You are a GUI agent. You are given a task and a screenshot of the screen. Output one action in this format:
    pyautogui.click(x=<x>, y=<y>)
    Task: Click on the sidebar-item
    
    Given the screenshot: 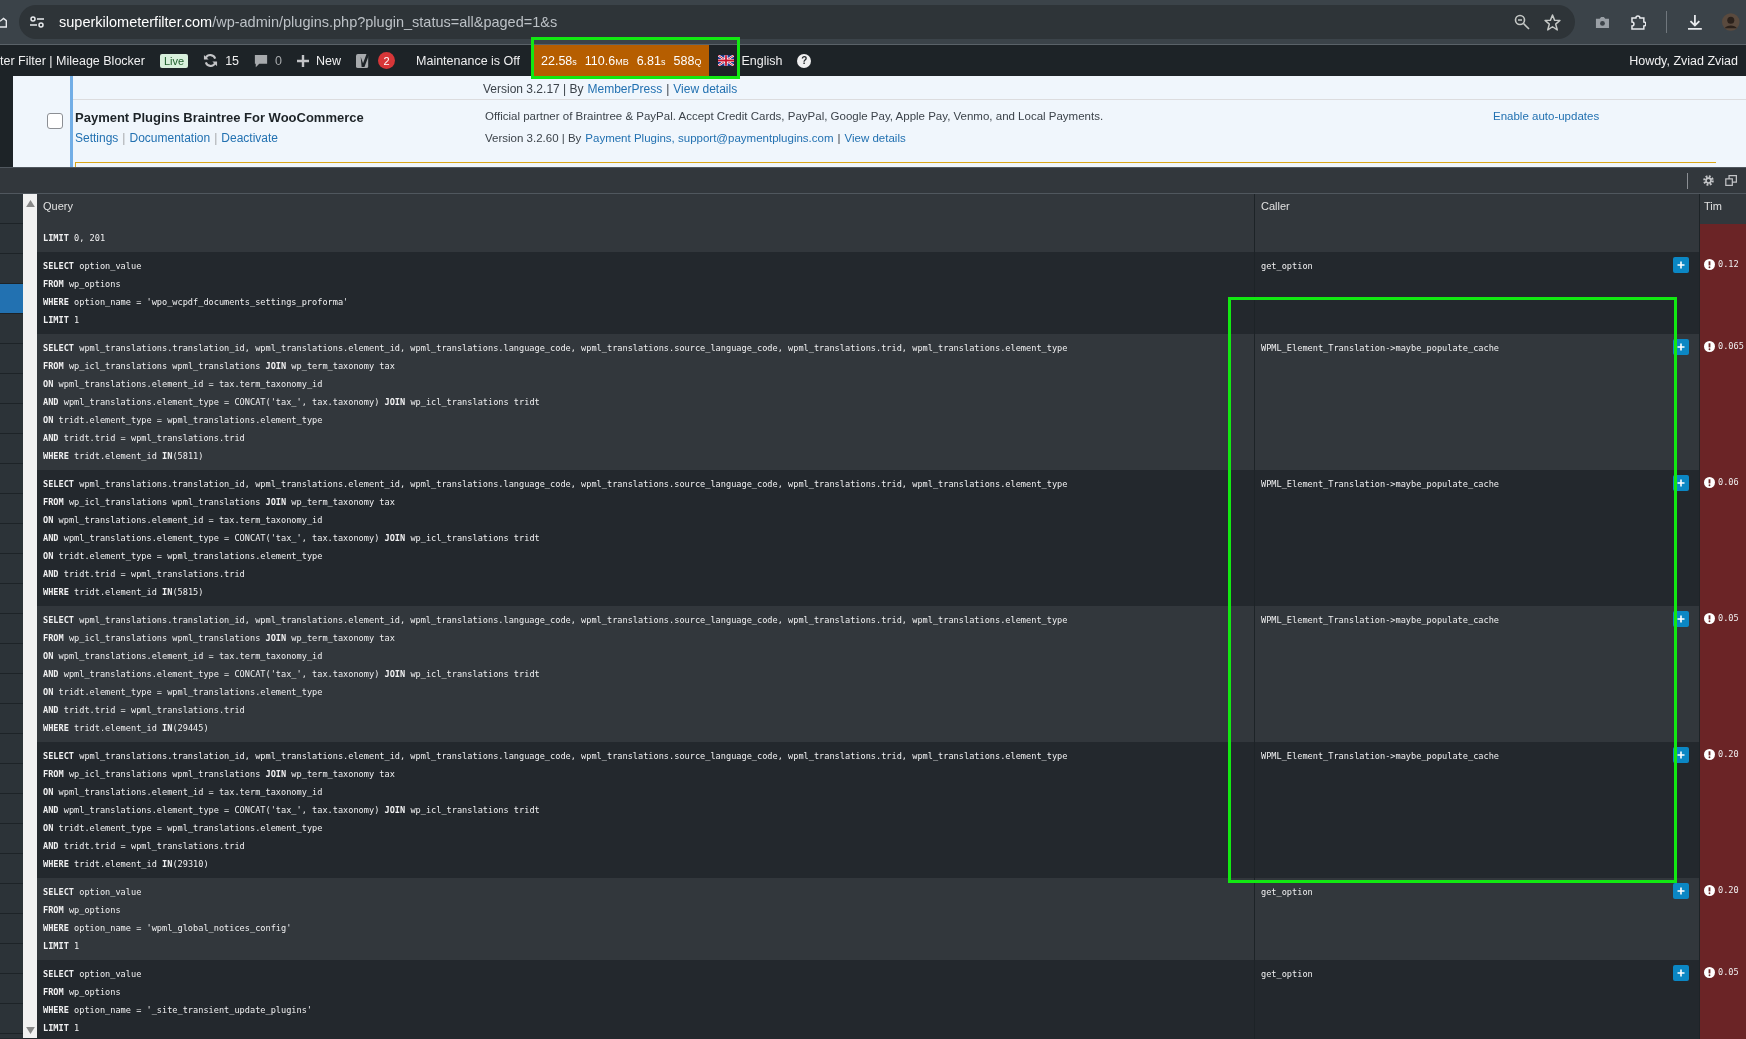 What is the action you would take?
    pyautogui.click(x=11, y=299)
    